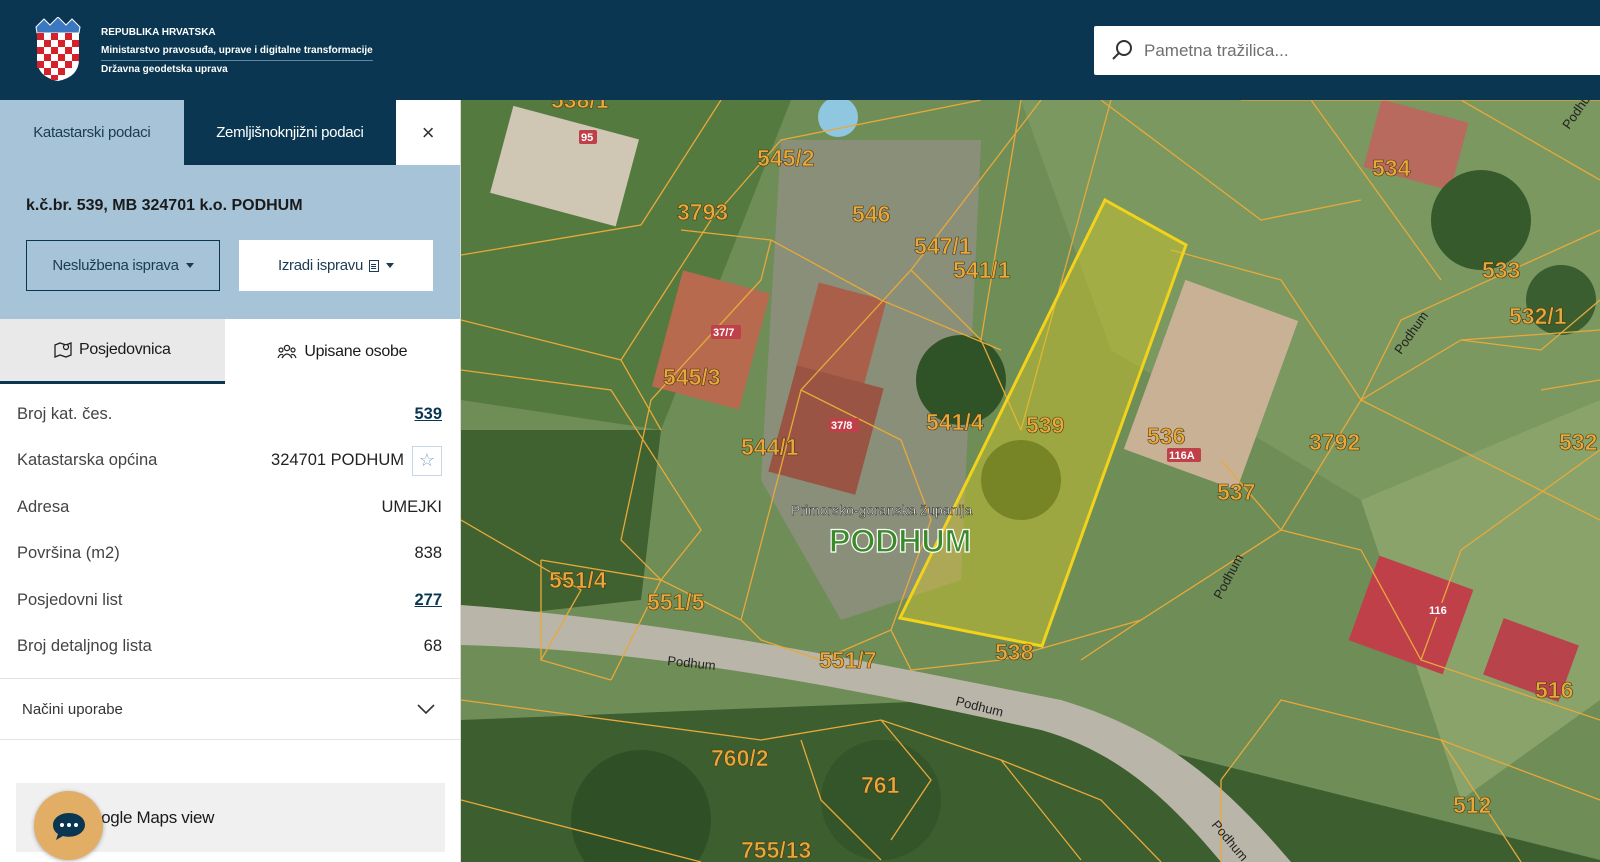  I want to click on parcel-label: 755/13, so click(776, 849).